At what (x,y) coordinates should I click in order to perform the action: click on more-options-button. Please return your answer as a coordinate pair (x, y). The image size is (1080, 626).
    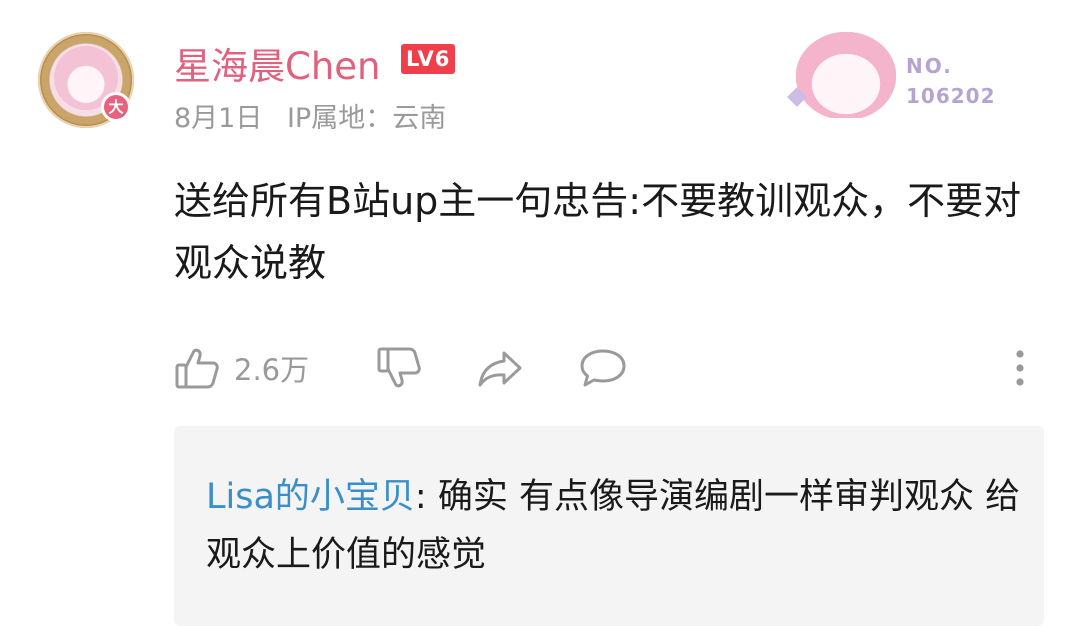
    Looking at the image, I should click on (1020, 368).